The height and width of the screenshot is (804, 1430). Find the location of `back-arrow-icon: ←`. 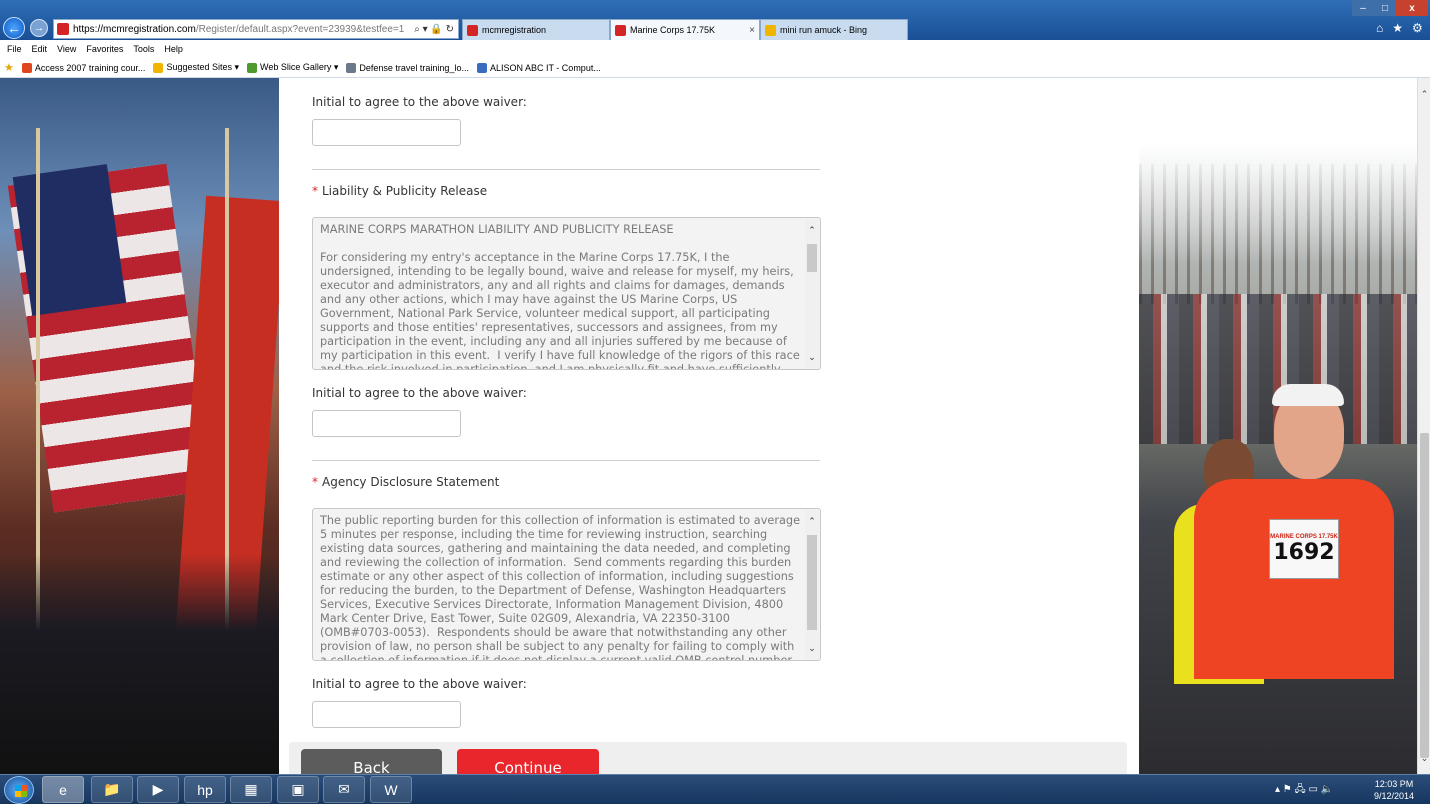

back-arrow-icon: ← is located at coordinates (14, 28).